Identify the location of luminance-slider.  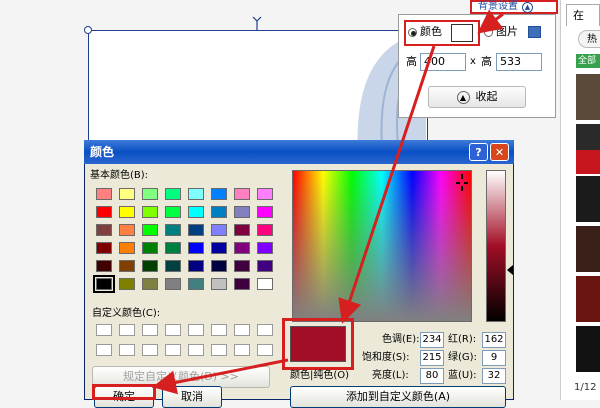
(496, 246).